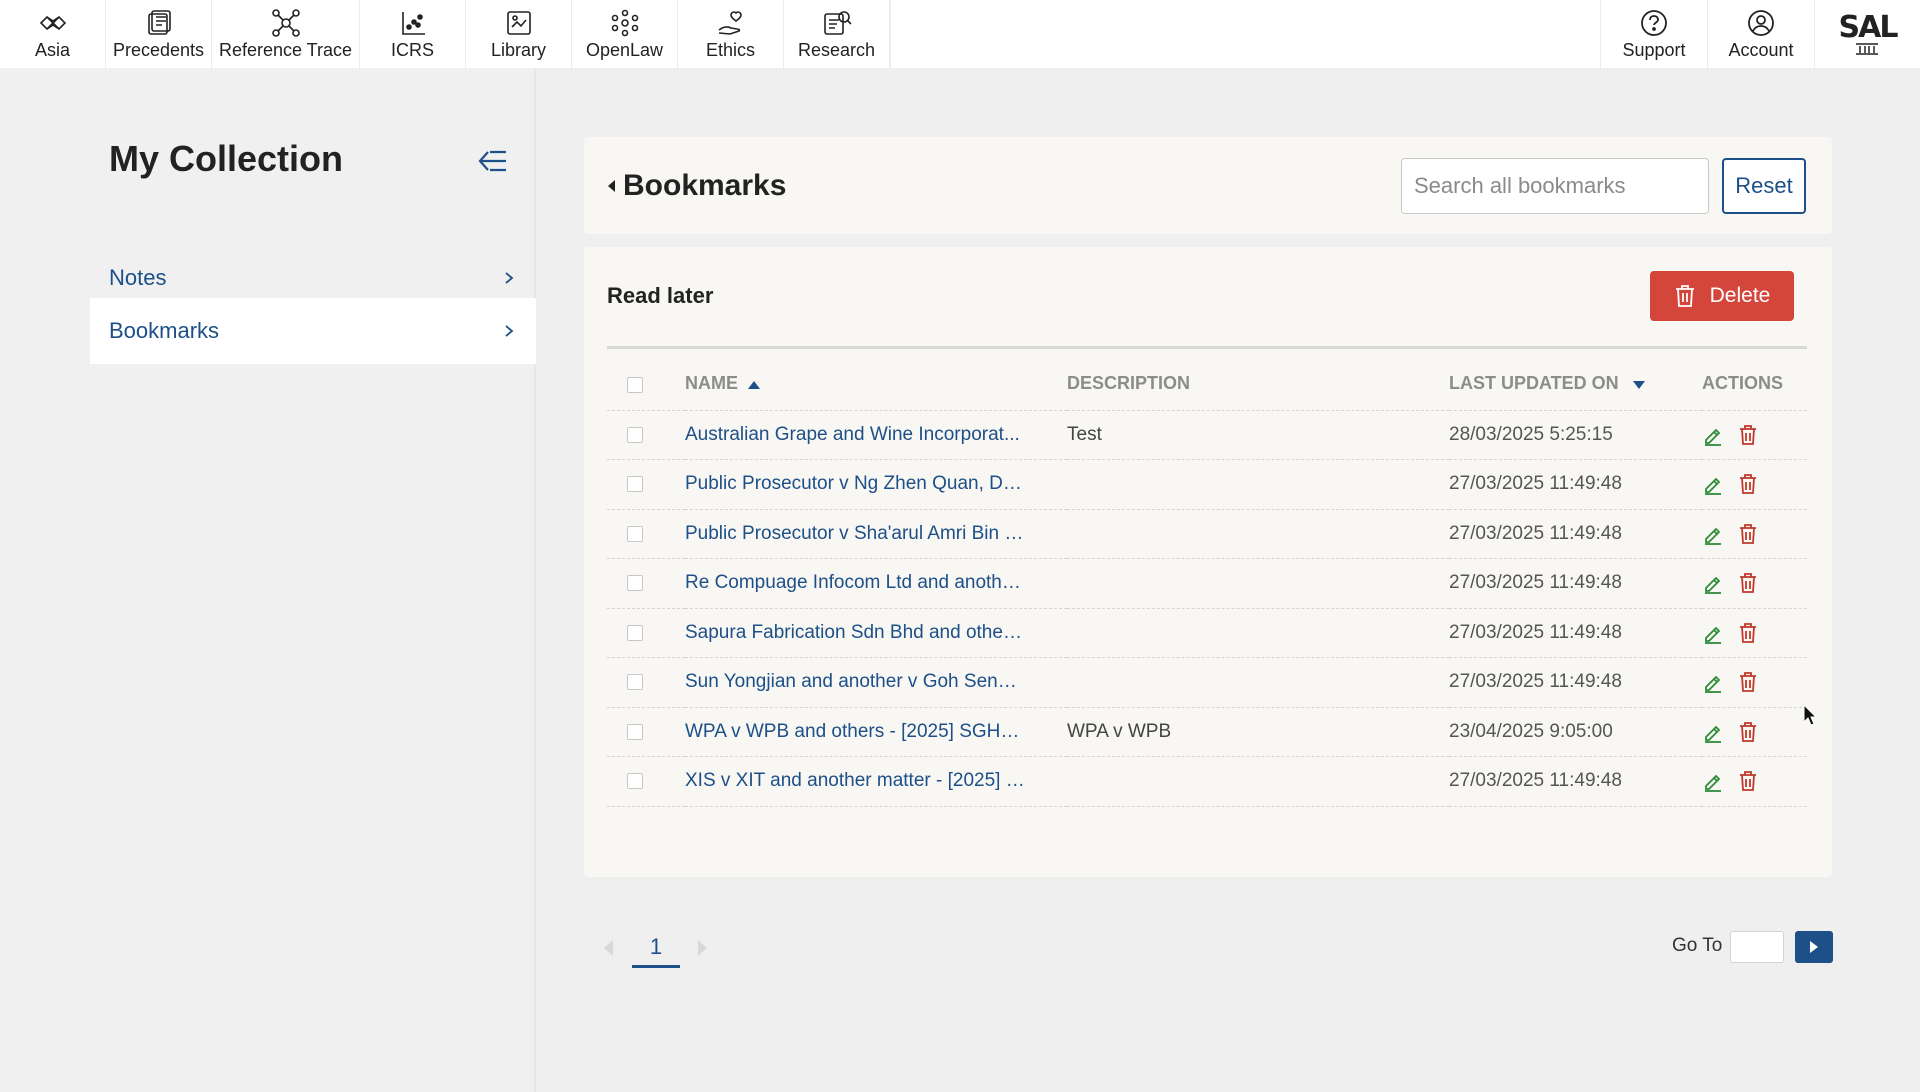  I want to click on nav-item-precedents: Precedents, so click(159, 34).